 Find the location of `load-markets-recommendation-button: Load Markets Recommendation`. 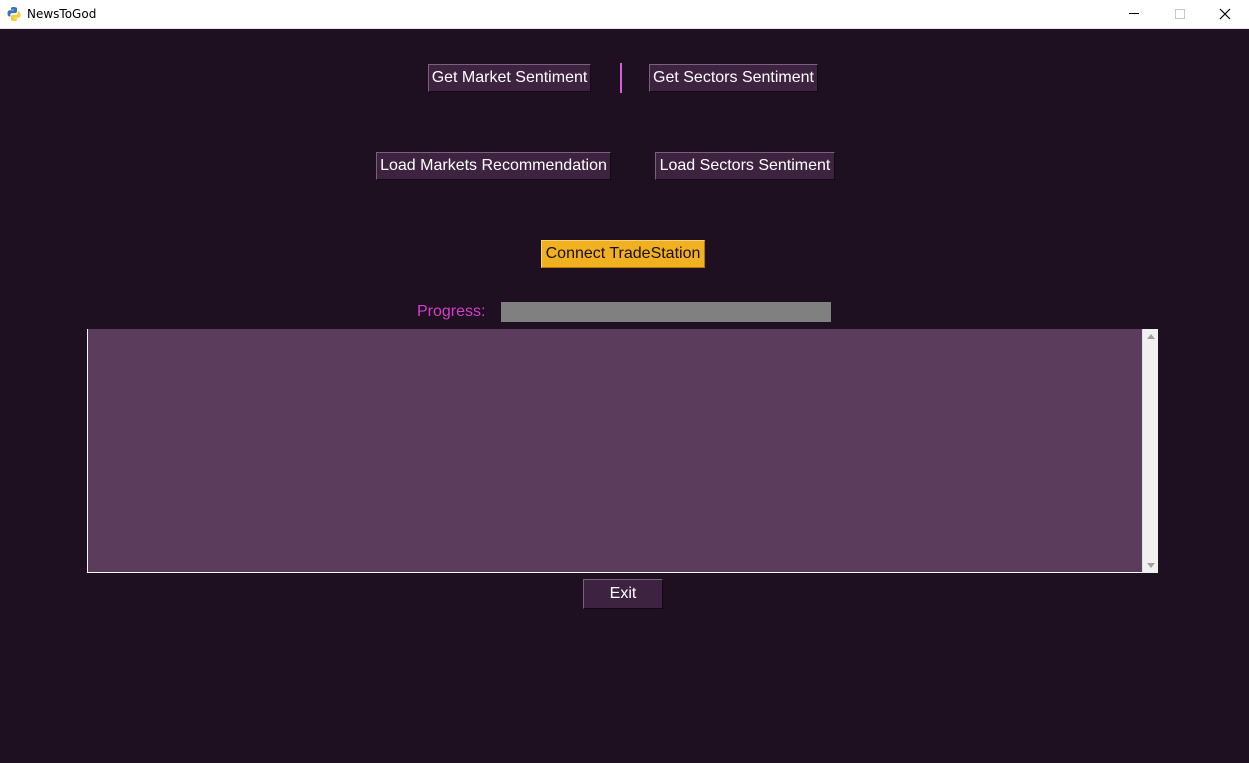

load-markets-recommendation-button: Load Markets Recommendation is located at coordinates (493, 166).